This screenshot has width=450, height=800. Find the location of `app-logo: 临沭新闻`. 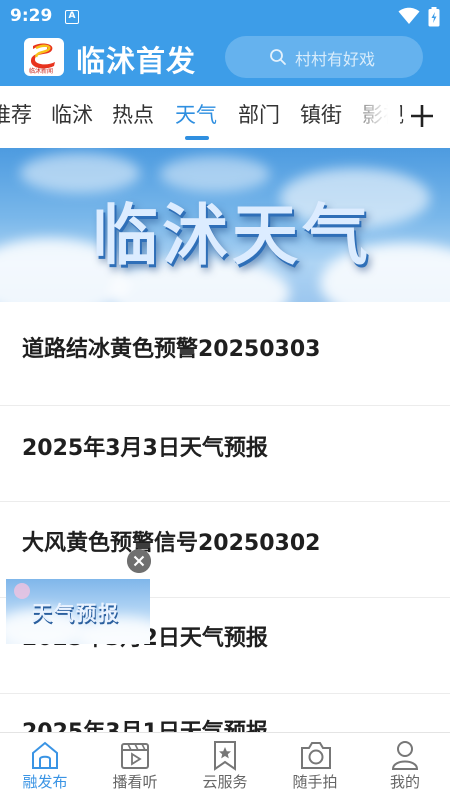

app-logo: 临沭新闻 is located at coordinates (44, 57).